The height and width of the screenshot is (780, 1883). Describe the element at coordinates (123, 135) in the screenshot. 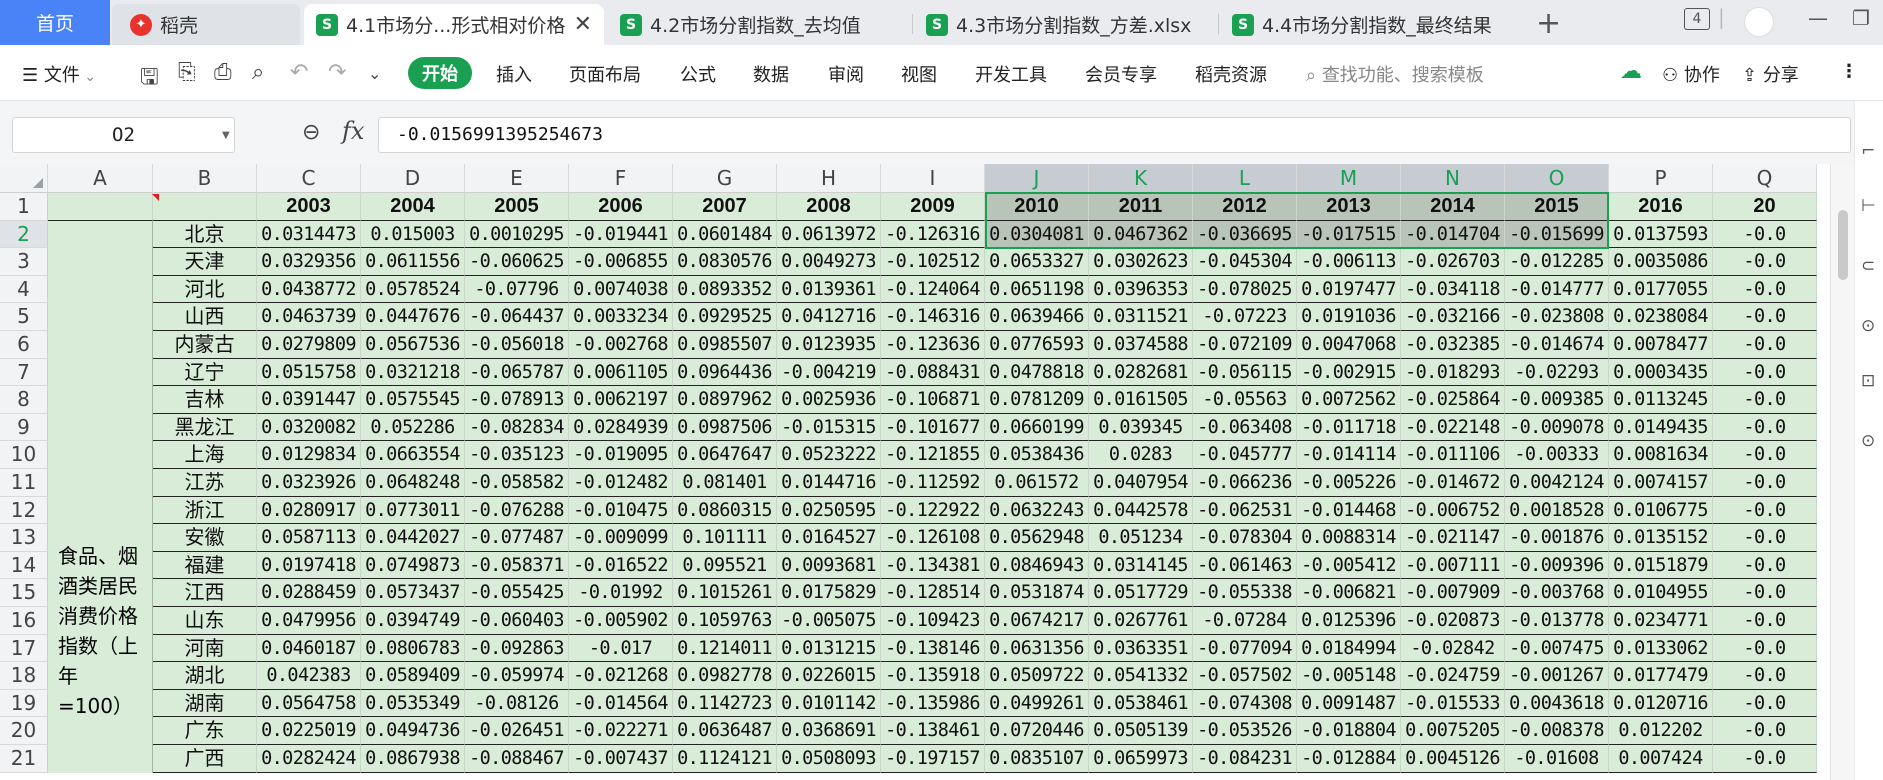

I see `name-box: O2` at that location.